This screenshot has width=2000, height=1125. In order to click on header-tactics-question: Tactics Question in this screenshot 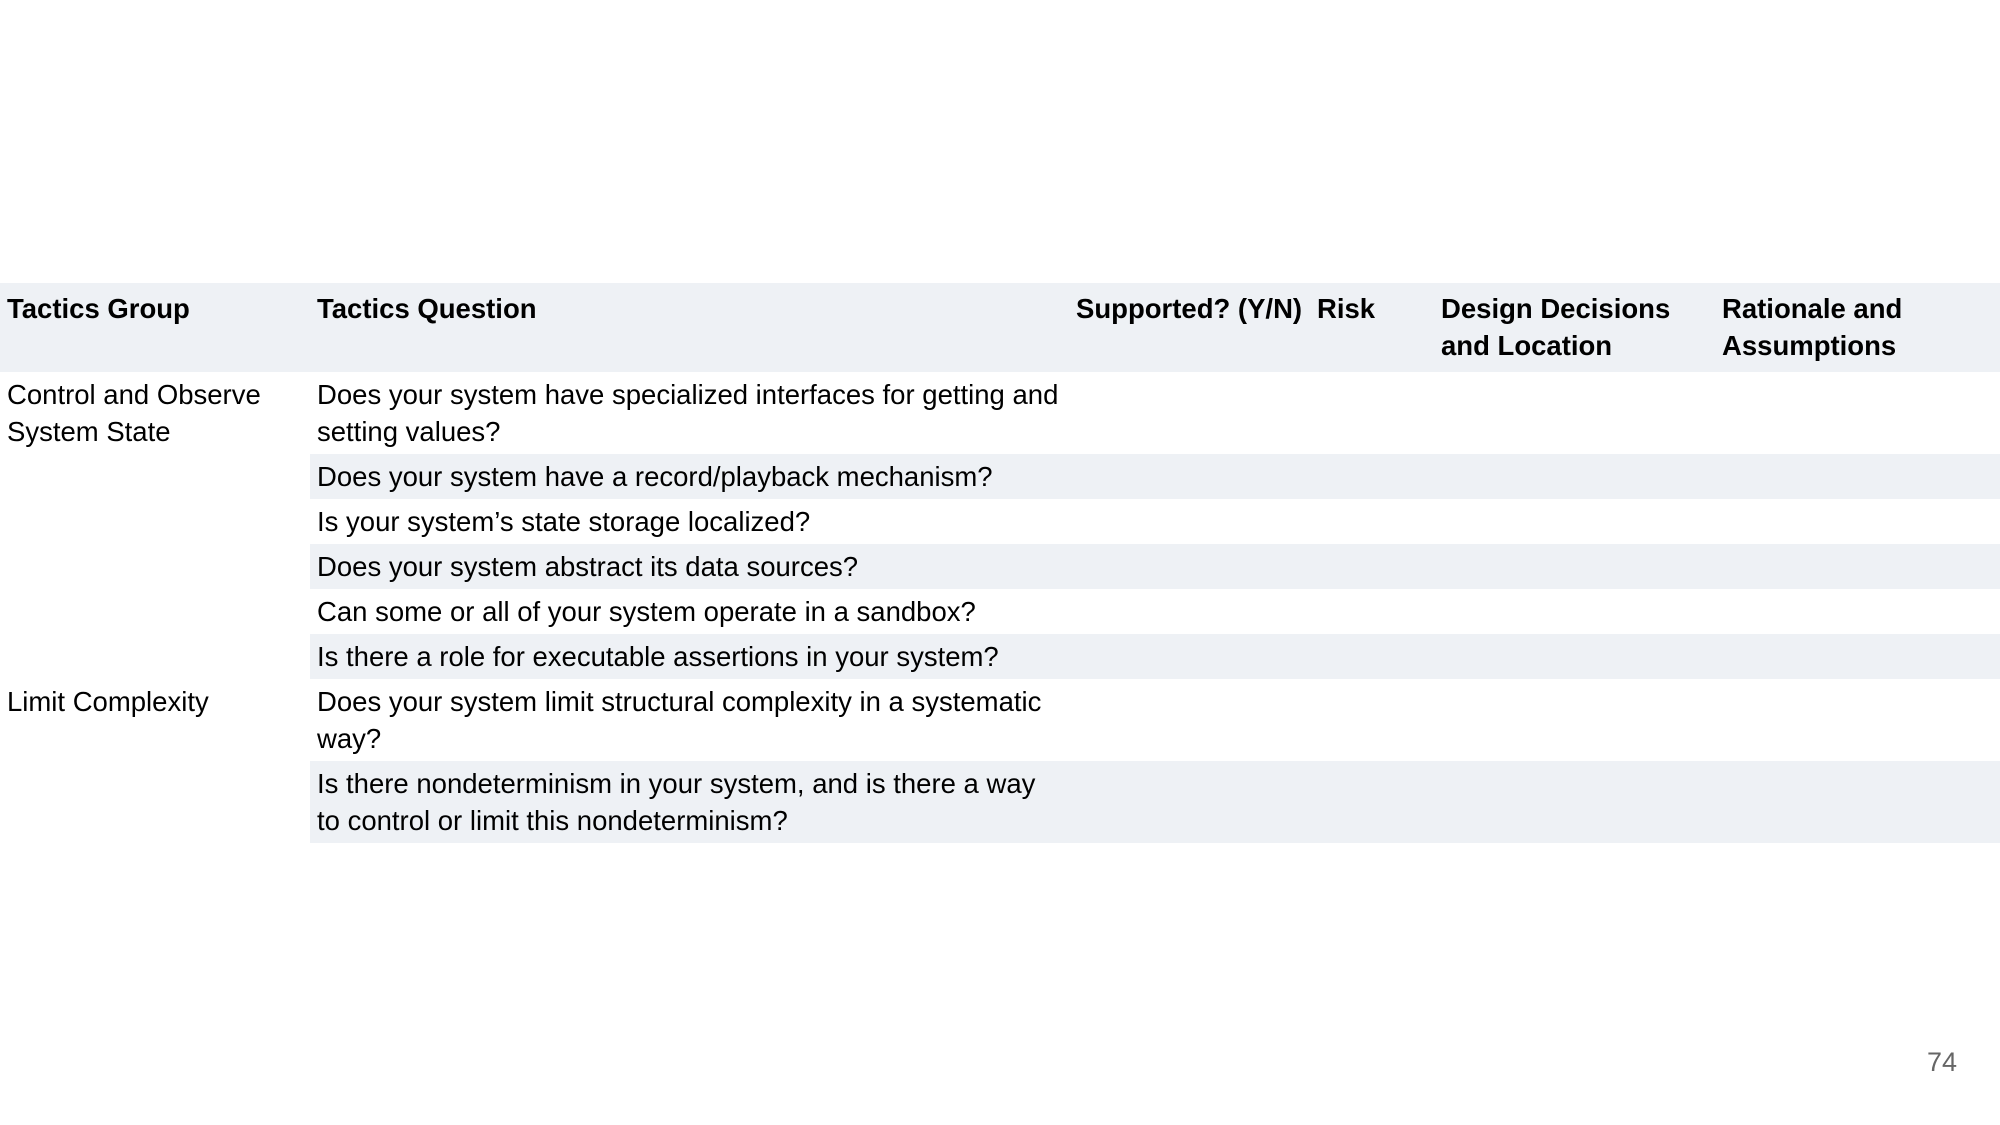, I will do `click(689, 327)`.